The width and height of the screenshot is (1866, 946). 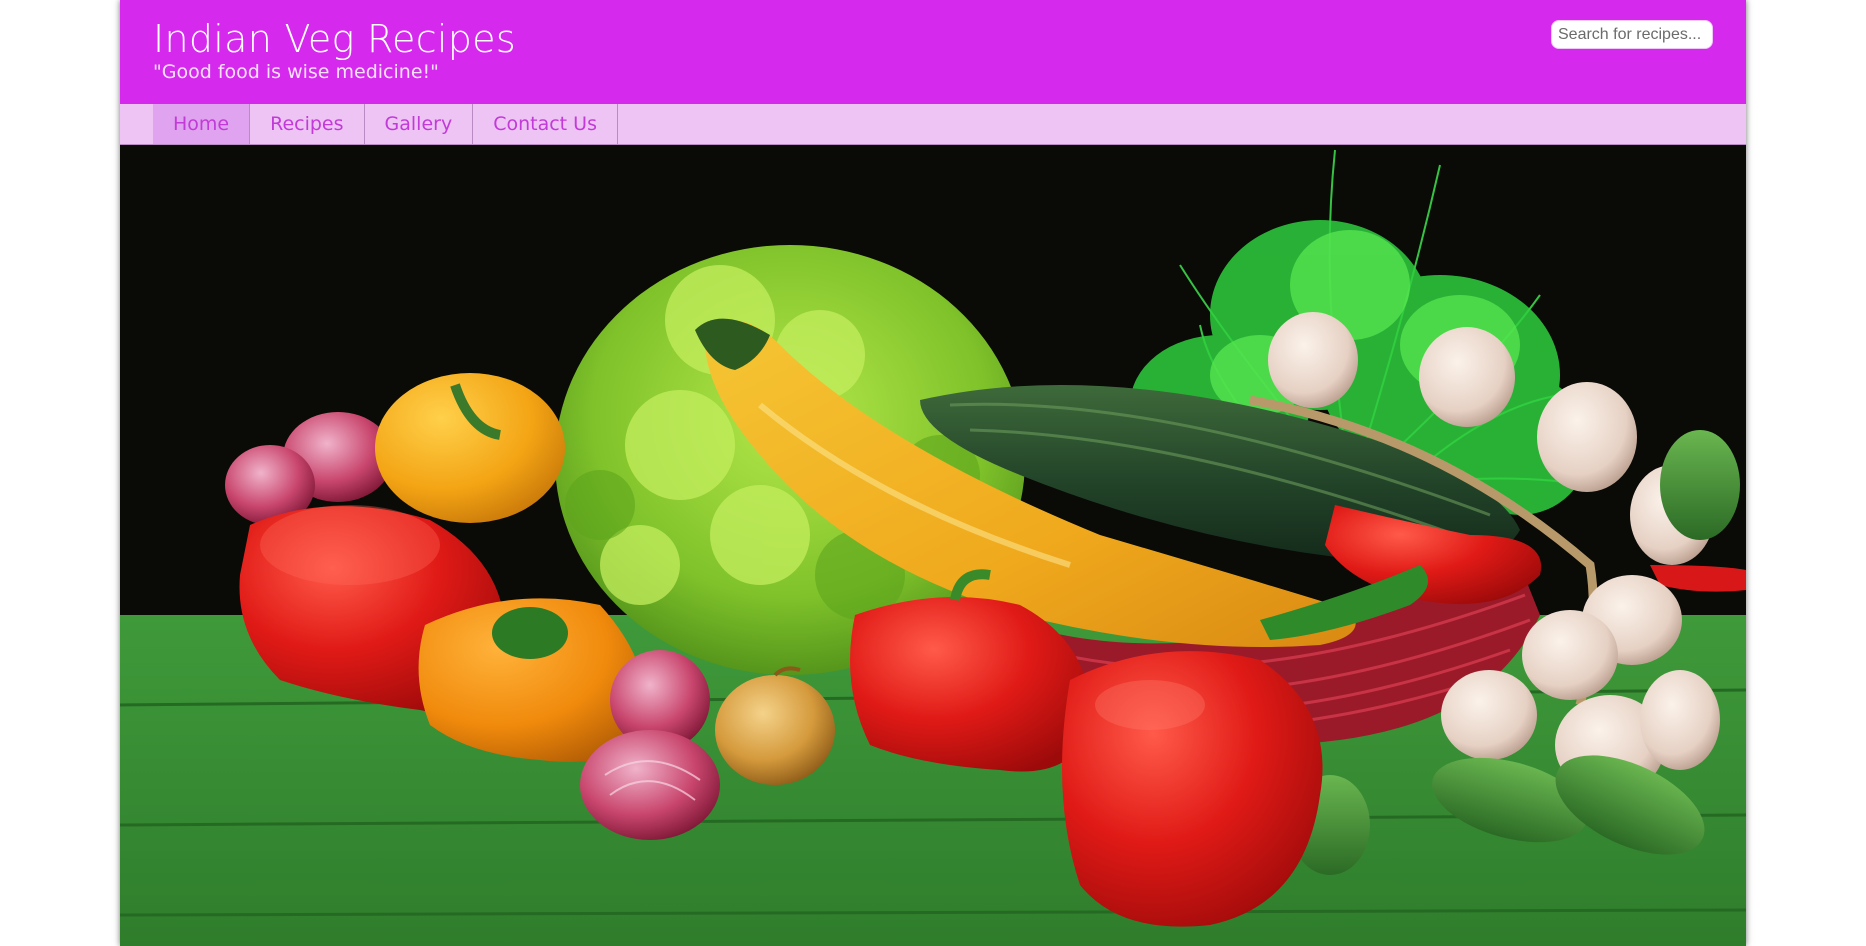 I want to click on site-tagline: "Good food is wise medicine!", so click(x=296, y=72).